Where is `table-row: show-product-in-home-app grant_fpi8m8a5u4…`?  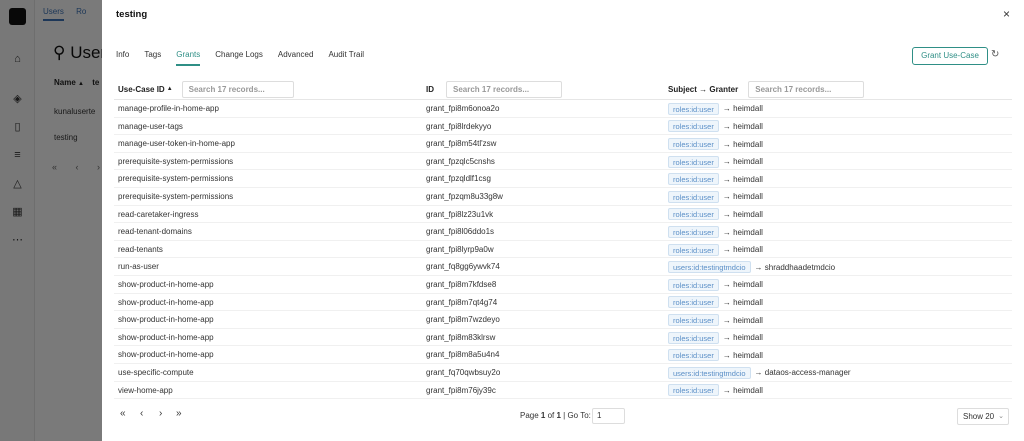
table-row: show-product-in-home-app grant_fpi8m8a5u4… is located at coordinates (563, 355).